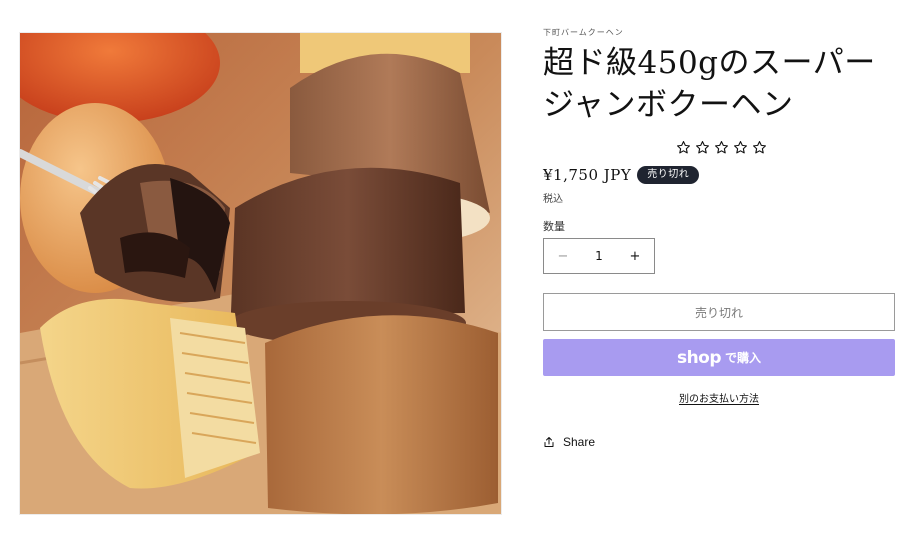 The height and width of the screenshot is (534, 913). I want to click on product-title-line-2: ジャンボクーヘン, so click(668, 105).